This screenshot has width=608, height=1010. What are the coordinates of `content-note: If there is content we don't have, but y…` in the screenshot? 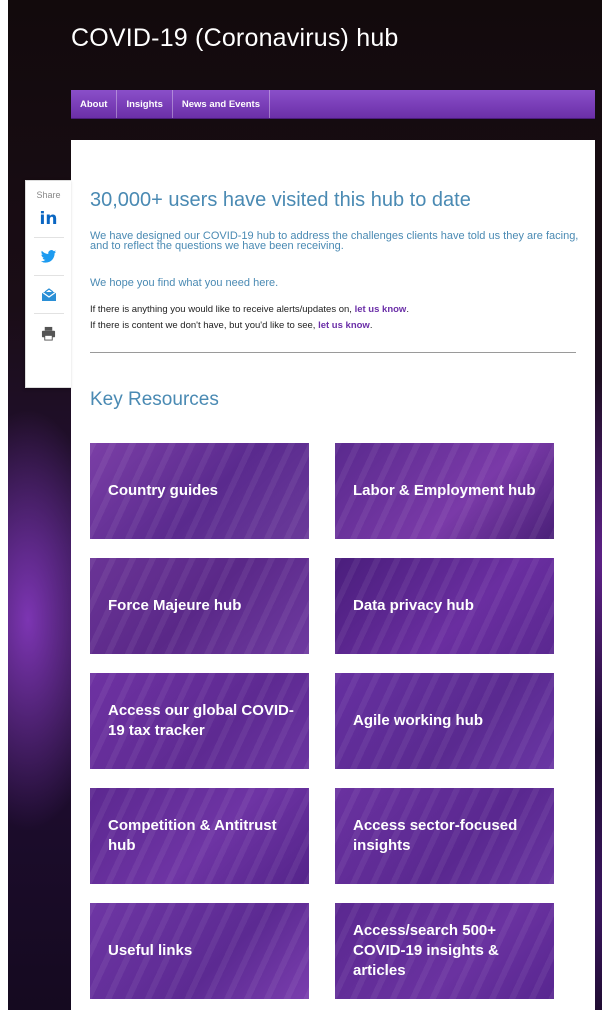 It's located at (231, 325).